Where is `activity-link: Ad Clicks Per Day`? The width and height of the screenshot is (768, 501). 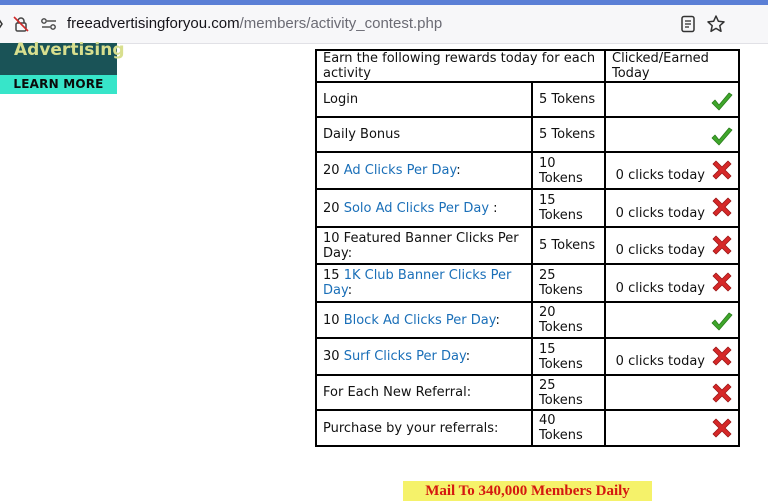
activity-link: Ad Clicks Per Day is located at coordinates (400, 170).